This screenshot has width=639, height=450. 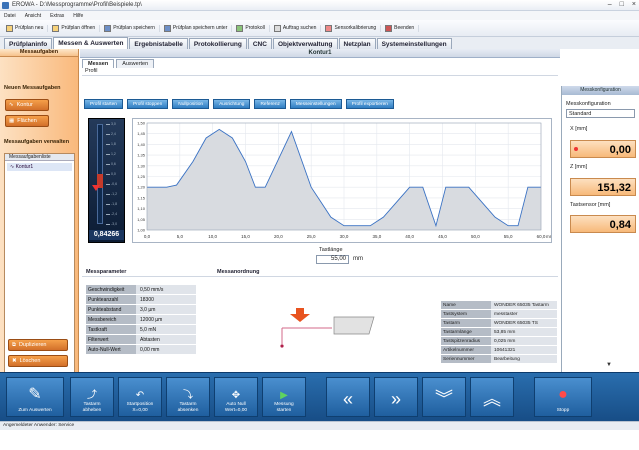 What do you see at coordinates (12, 121) in the screenshot?
I see `surface-icon: ▦` at bounding box center [12, 121].